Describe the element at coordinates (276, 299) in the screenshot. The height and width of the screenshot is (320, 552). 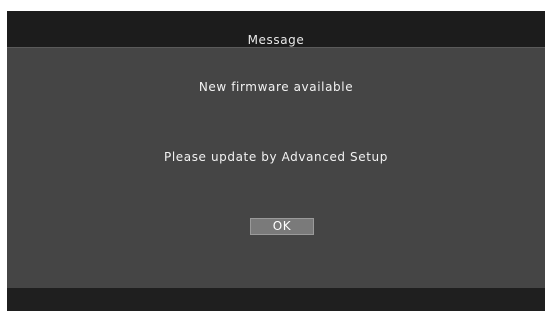
I see `bottom-bar` at that location.